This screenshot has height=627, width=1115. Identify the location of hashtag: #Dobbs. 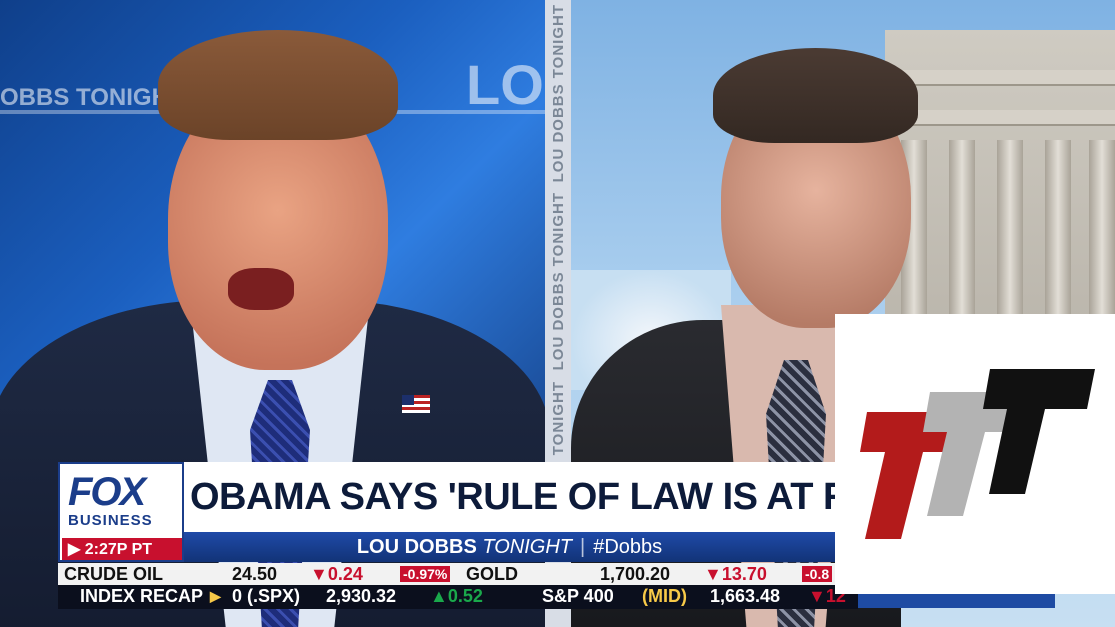
(628, 546).